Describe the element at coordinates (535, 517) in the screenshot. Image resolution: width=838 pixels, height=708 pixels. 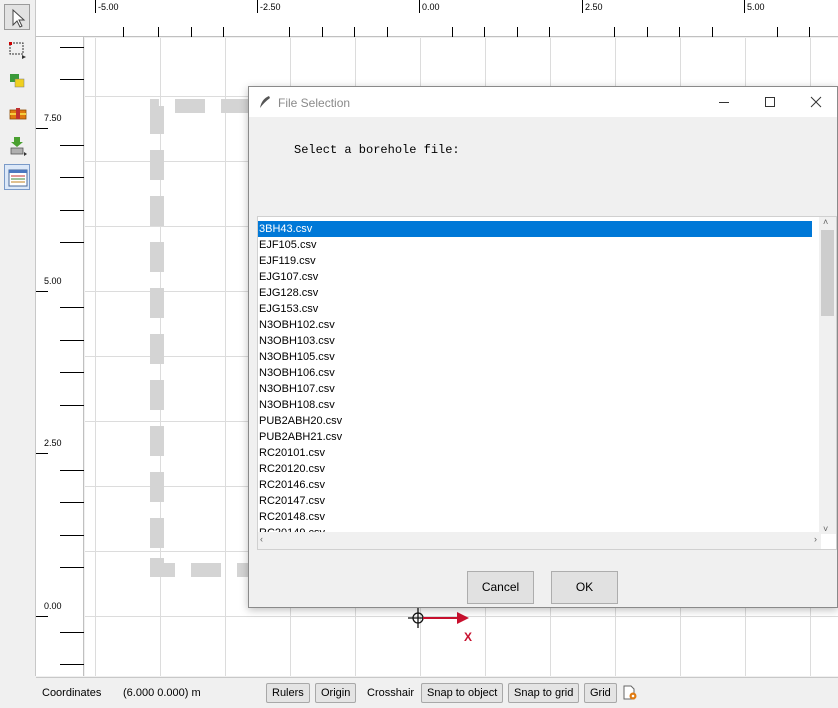
I see `file-list-item: RC20148.csv` at that location.